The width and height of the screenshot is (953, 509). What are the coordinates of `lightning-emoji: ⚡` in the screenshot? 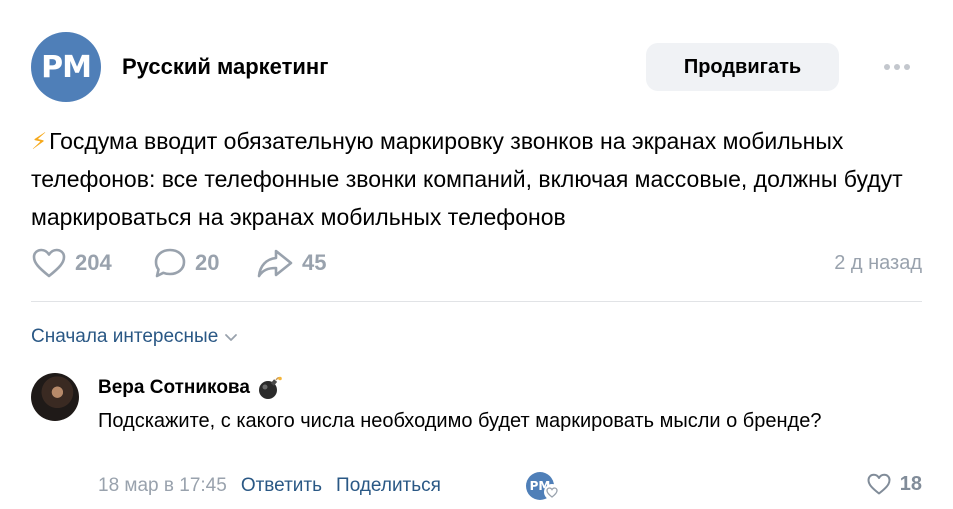 It's located at (39, 141).